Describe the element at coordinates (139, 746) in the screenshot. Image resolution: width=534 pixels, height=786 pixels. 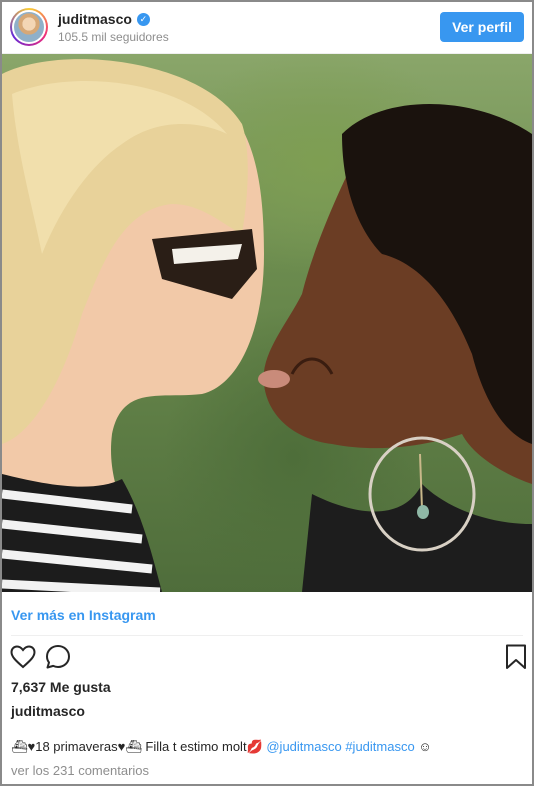
I see `caption-text: ⛴♥18 primaveras♥⛴ Filla t estimo molt💋` at that location.